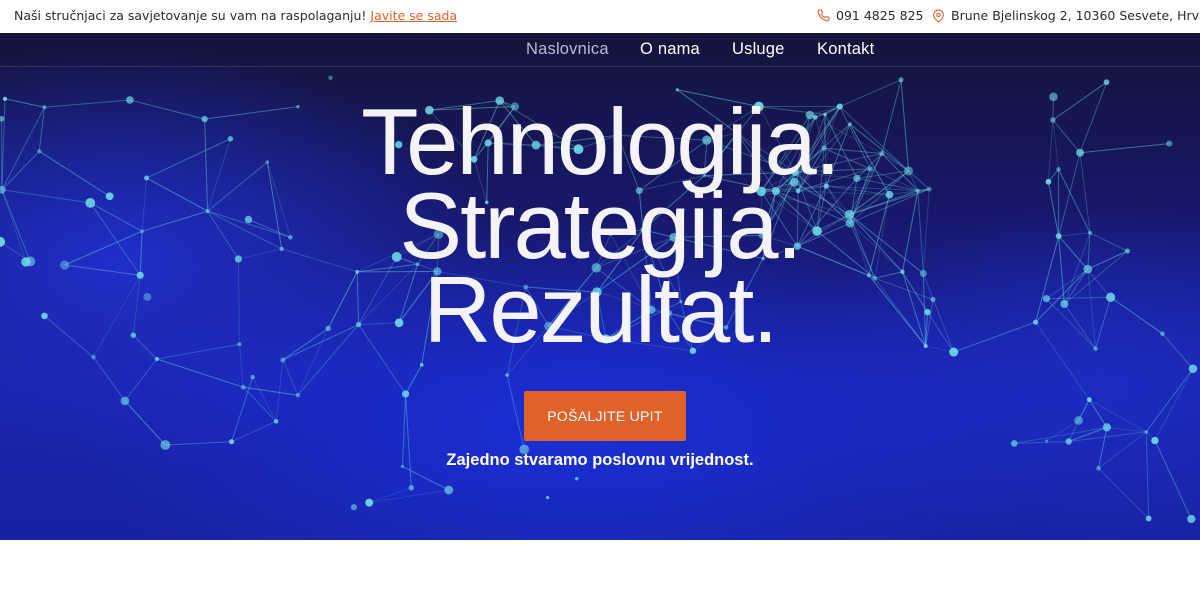 This screenshot has width=1200, height=600. What do you see at coordinates (880, 15) in the screenshot?
I see `phone-number: 091 4825 825` at bounding box center [880, 15].